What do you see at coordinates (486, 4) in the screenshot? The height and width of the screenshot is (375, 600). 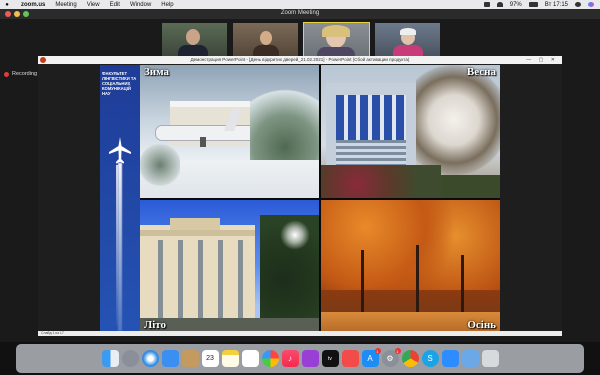 I see `zoom-status-icon` at bounding box center [486, 4].